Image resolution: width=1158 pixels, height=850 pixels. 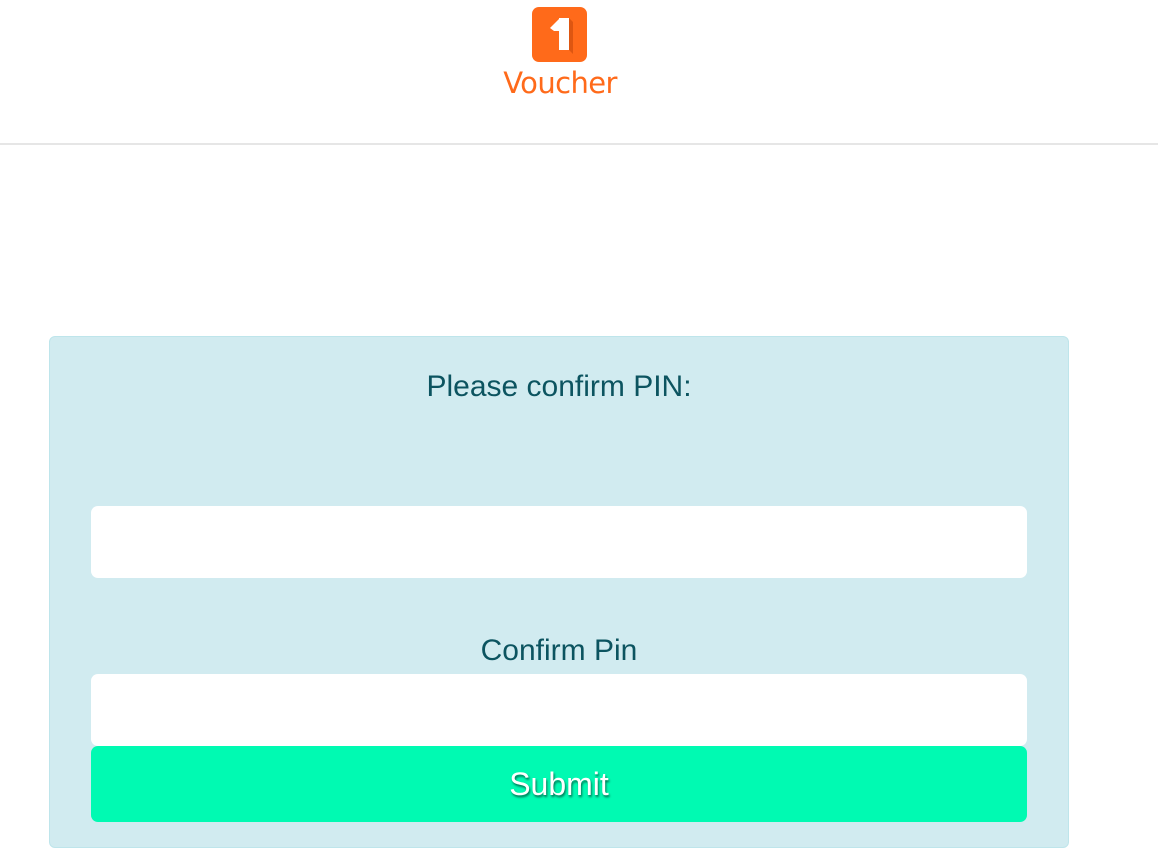 I want to click on brand-name: Voucher, so click(x=560, y=83).